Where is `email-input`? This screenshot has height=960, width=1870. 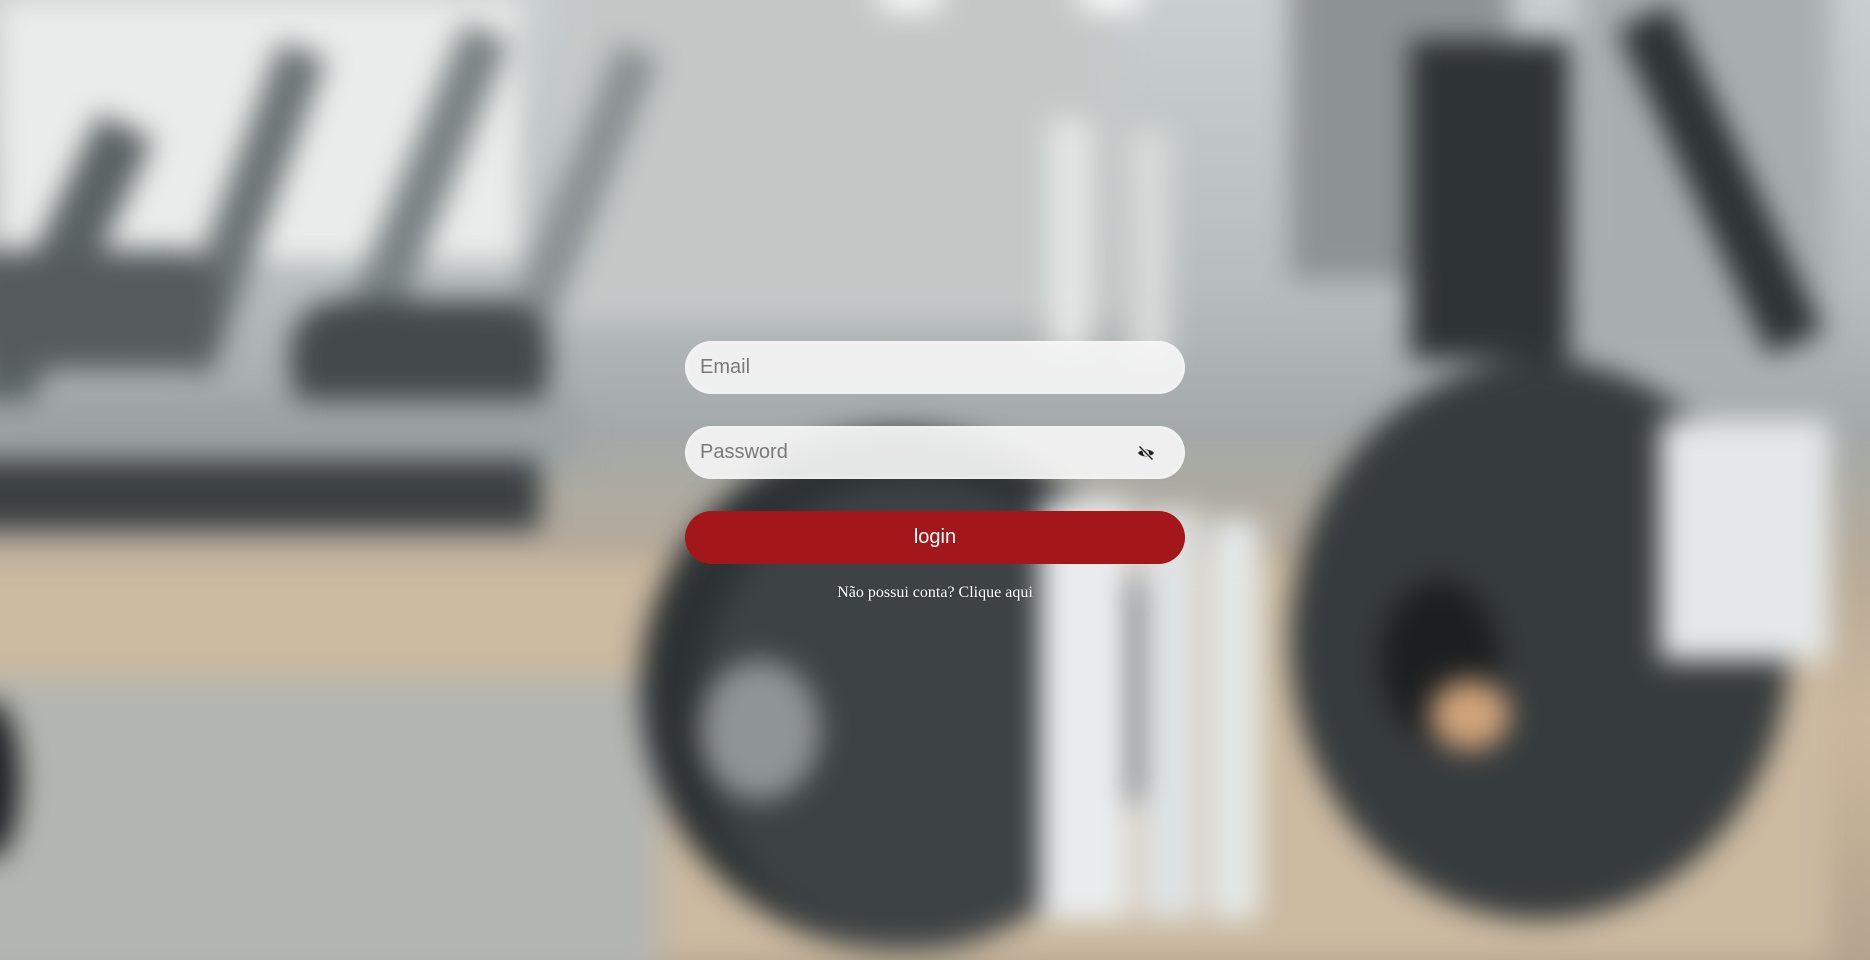
email-input is located at coordinates (935, 367).